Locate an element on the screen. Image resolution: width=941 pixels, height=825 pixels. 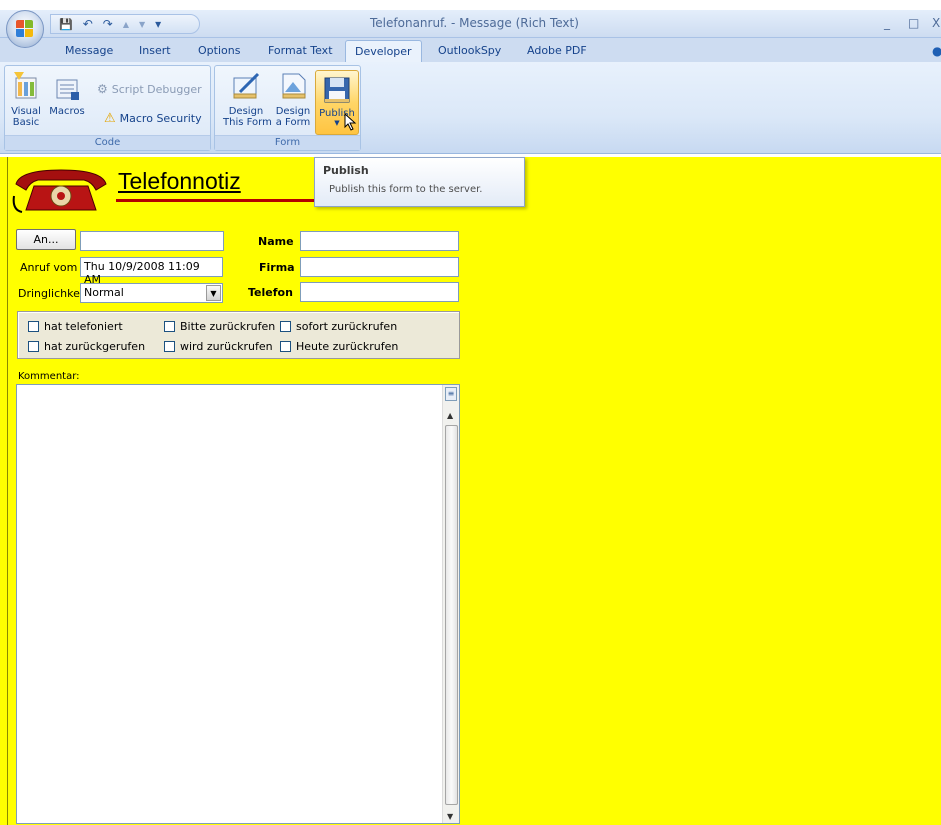
scroll-down-icon: ▼ is located at coordinates (450, 816).